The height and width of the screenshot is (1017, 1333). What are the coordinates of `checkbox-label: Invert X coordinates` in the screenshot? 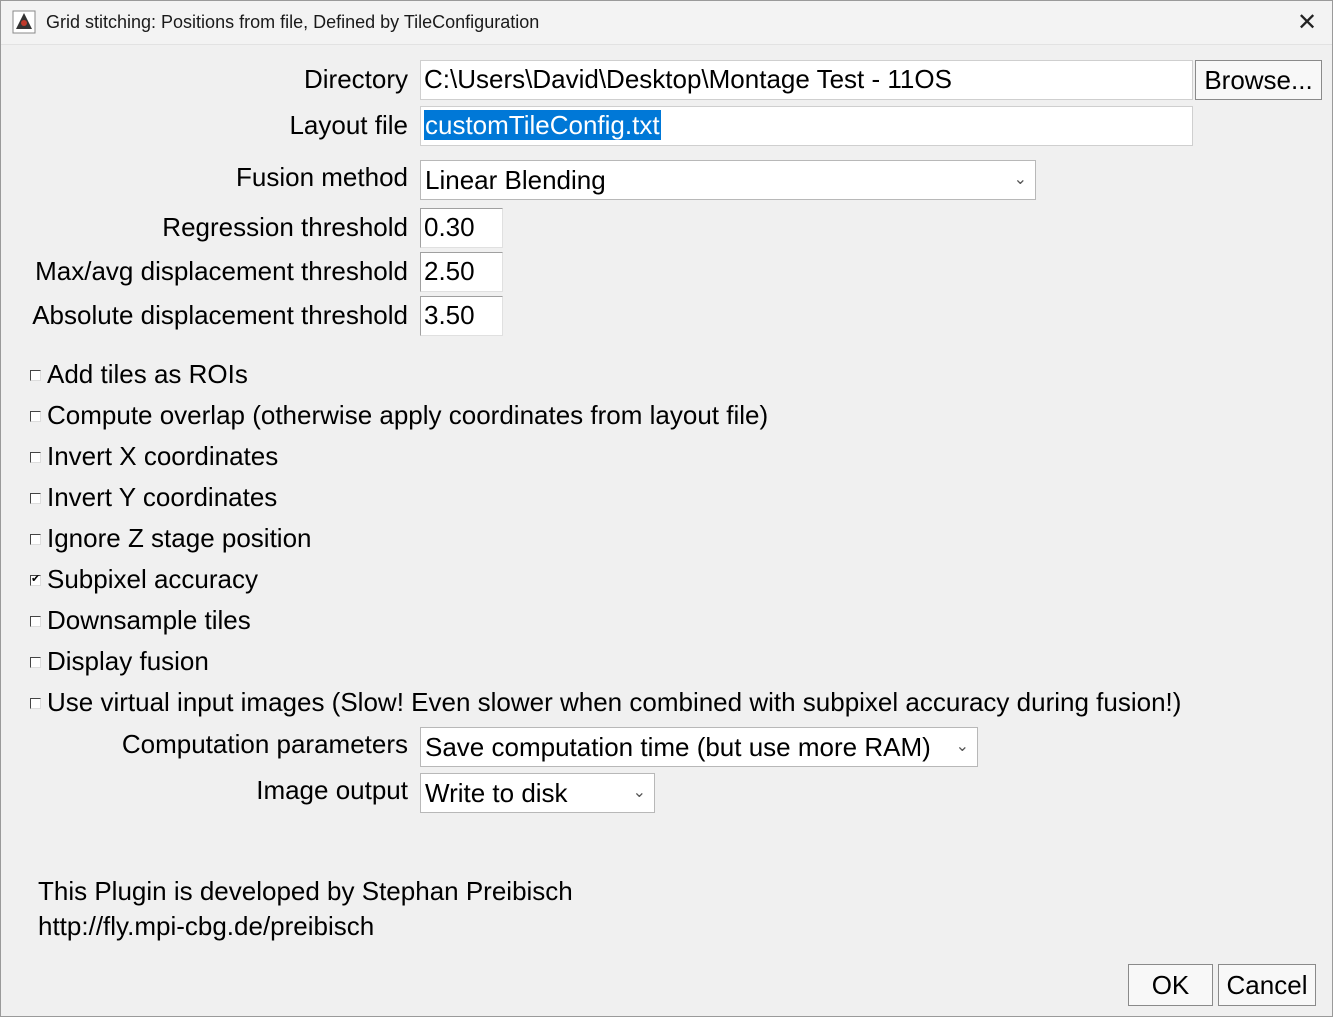 It's located at (163, 456).